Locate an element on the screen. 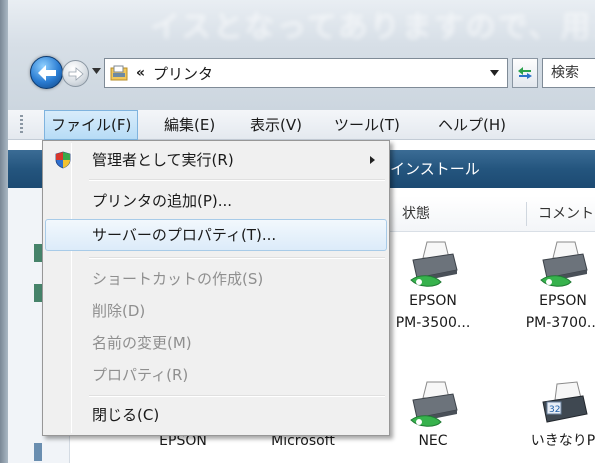  blurred-window-title: イスとなってありますので、用紙サ is located at coordinates (372, 26).